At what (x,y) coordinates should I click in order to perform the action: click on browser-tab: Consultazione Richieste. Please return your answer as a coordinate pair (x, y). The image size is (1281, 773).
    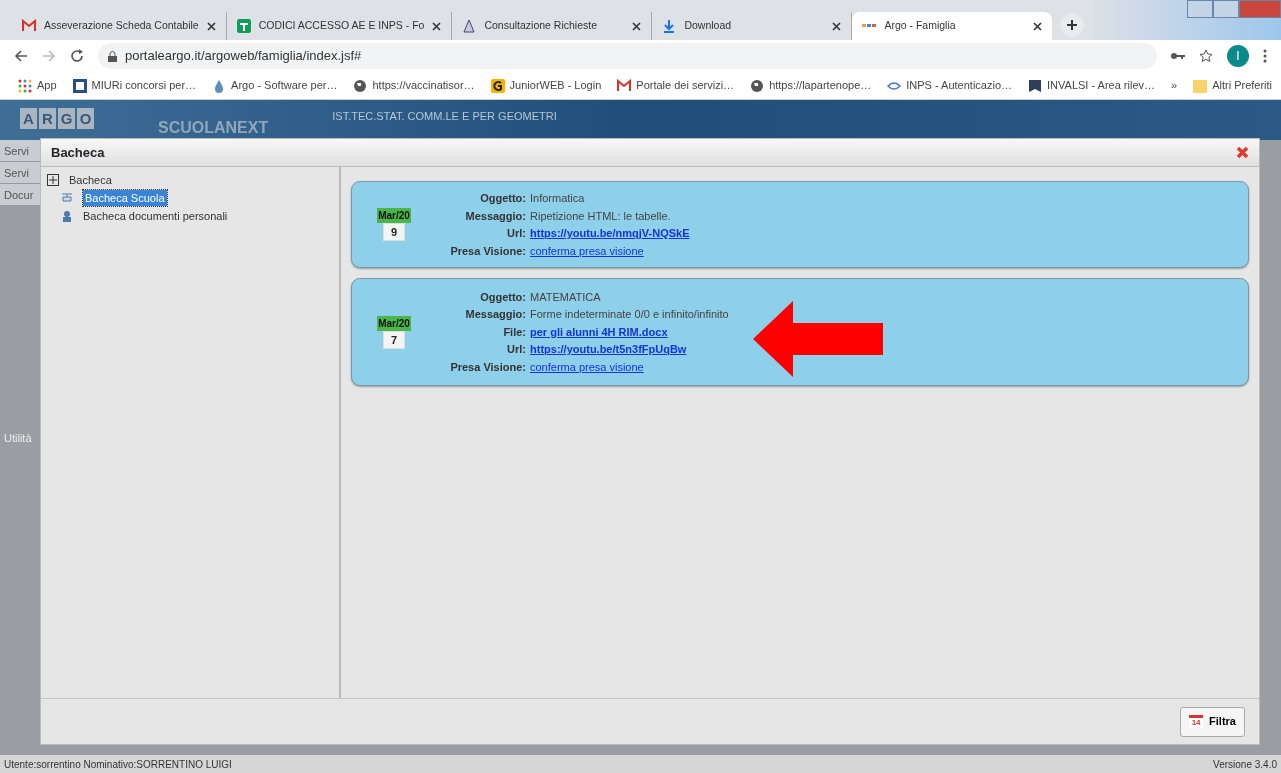
    Looking at the image, I should click on (552, 26).